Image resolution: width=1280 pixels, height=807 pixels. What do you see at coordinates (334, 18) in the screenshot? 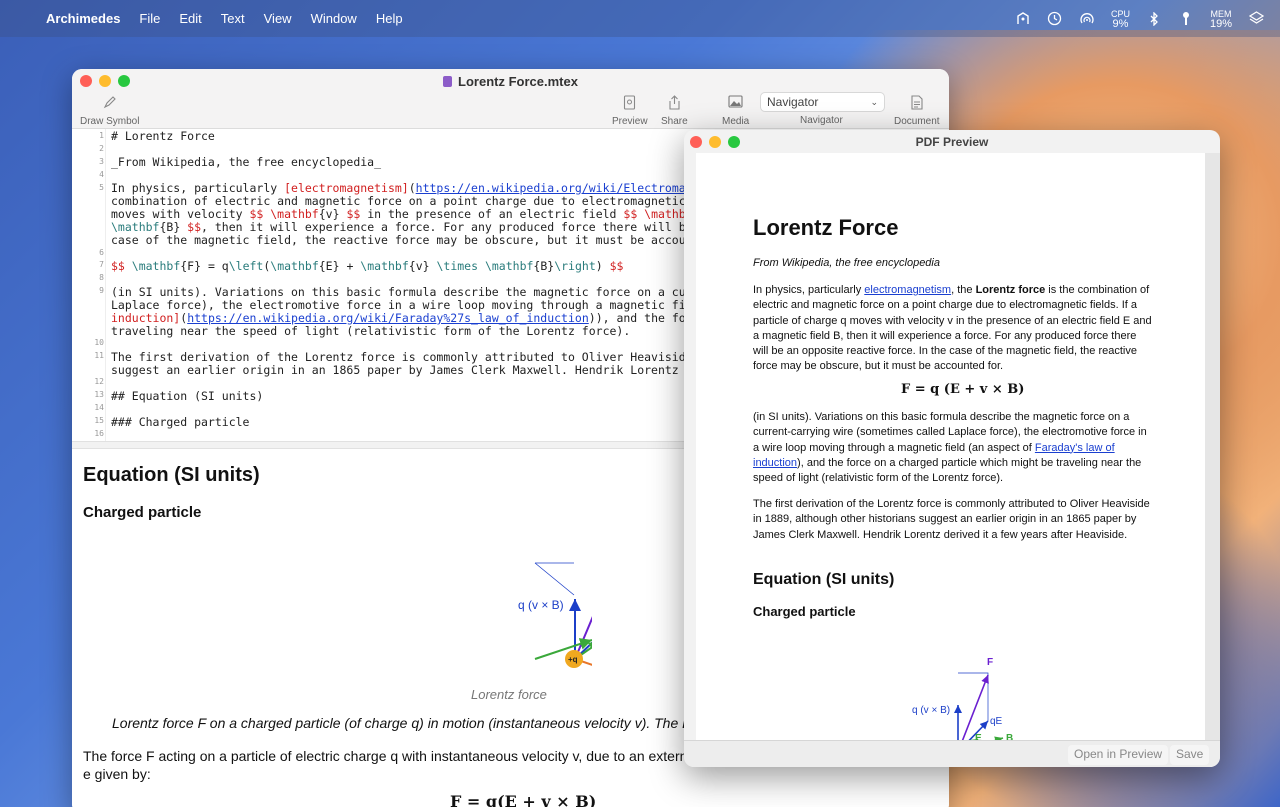
I see `menu-window: Window` at bounding box center [334, 18].